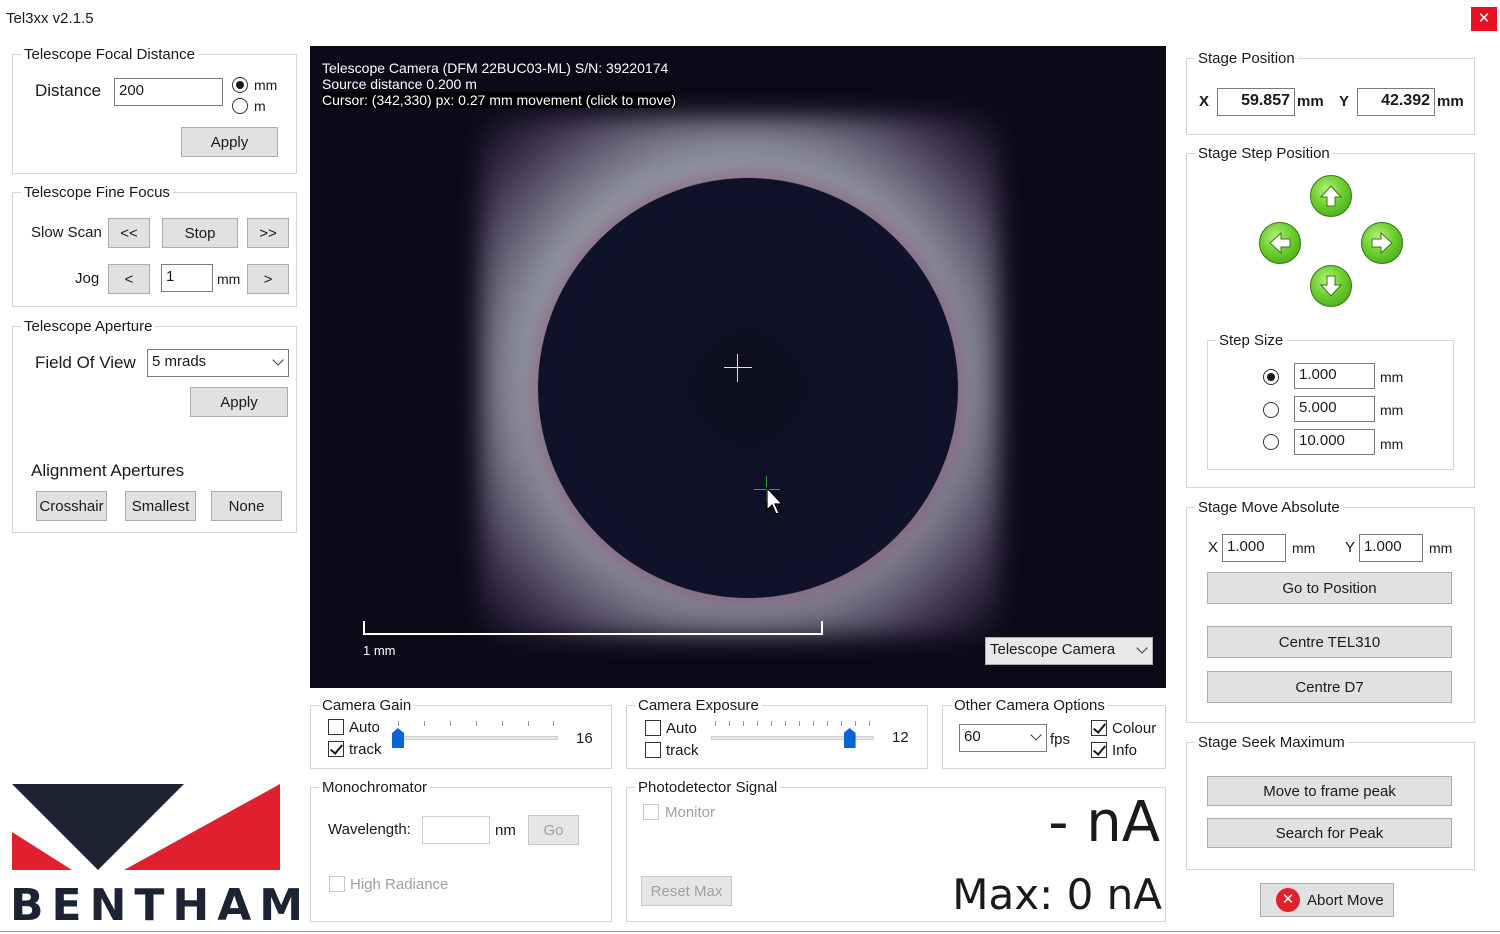  I want to click on abort-move-label: Abort Move, so click(1345, 900).